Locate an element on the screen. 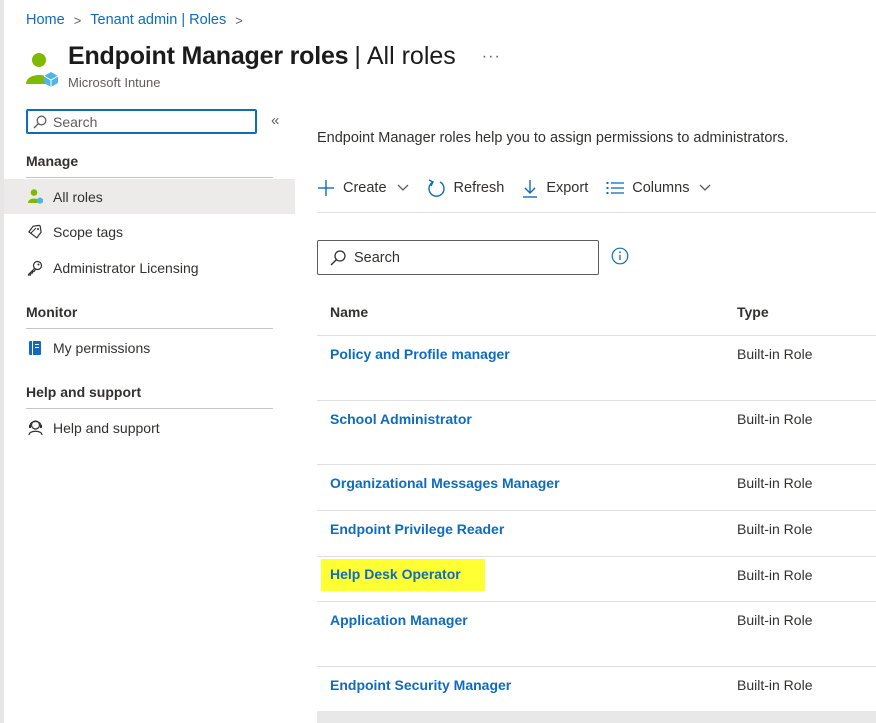  sidebar-item-help-and-support: Help and support is located at coordinates (149, 427).